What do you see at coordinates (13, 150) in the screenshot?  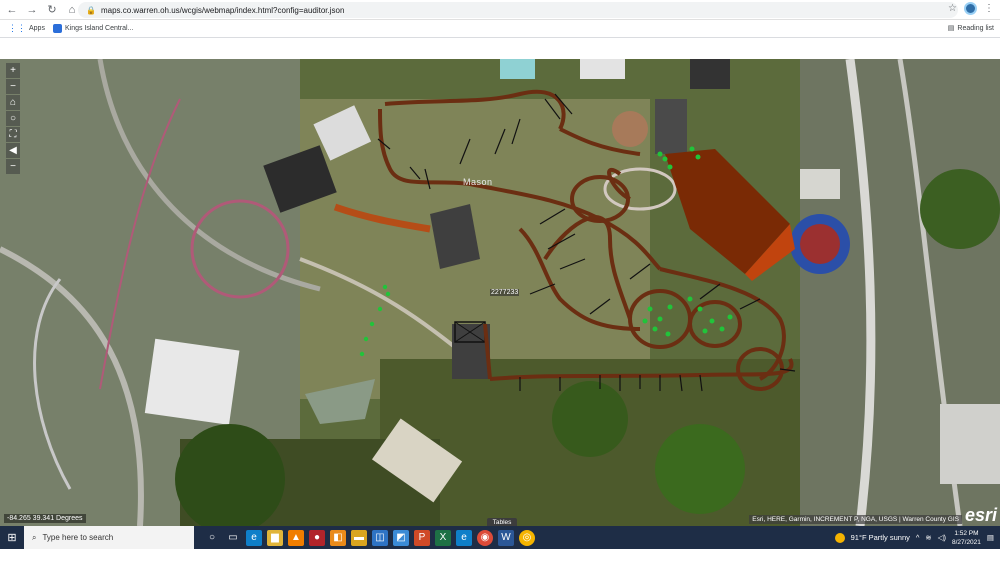 I see `previous-extent-button: ◀` at bounding box center [13, 150].